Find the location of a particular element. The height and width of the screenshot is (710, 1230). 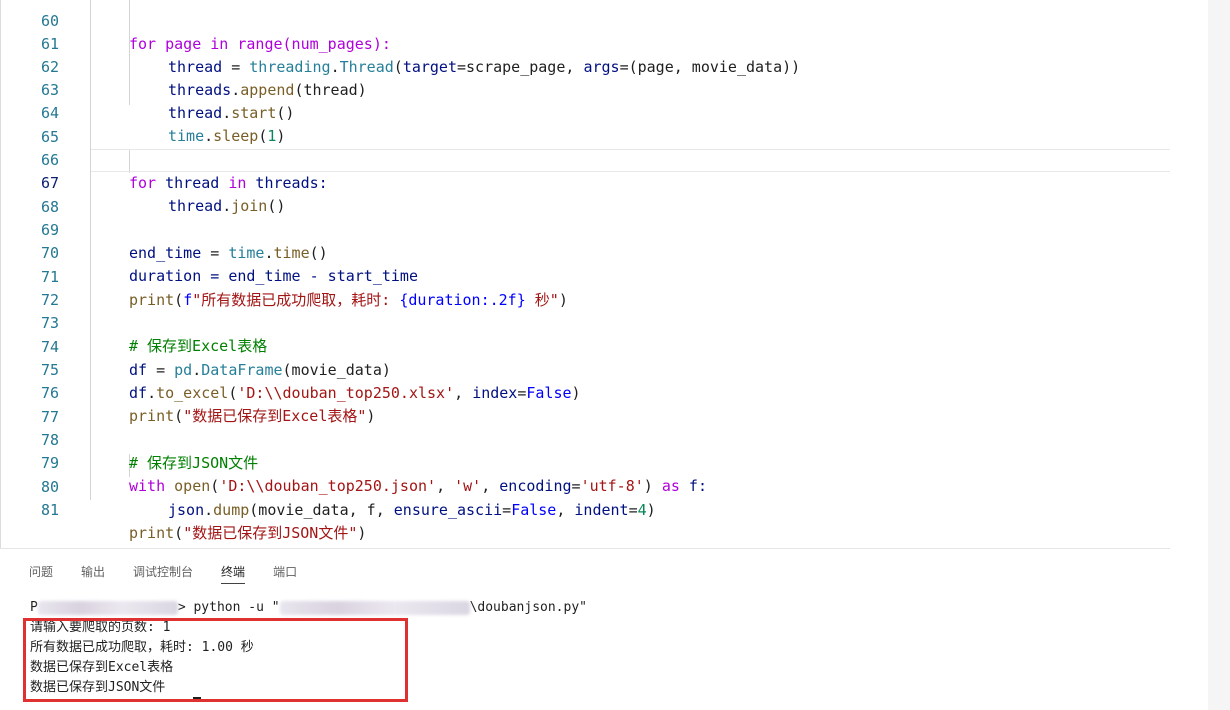

code-line: 68 is located at coordinates (585, 194).